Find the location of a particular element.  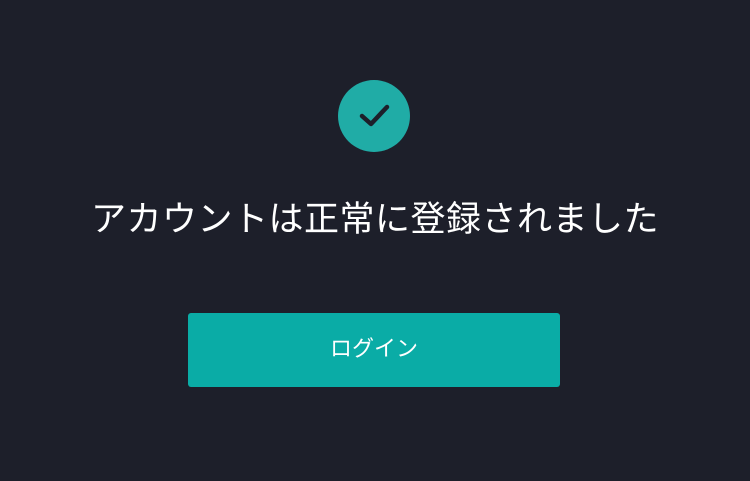

login-button: ログイン is located at coordinates (374, 350).